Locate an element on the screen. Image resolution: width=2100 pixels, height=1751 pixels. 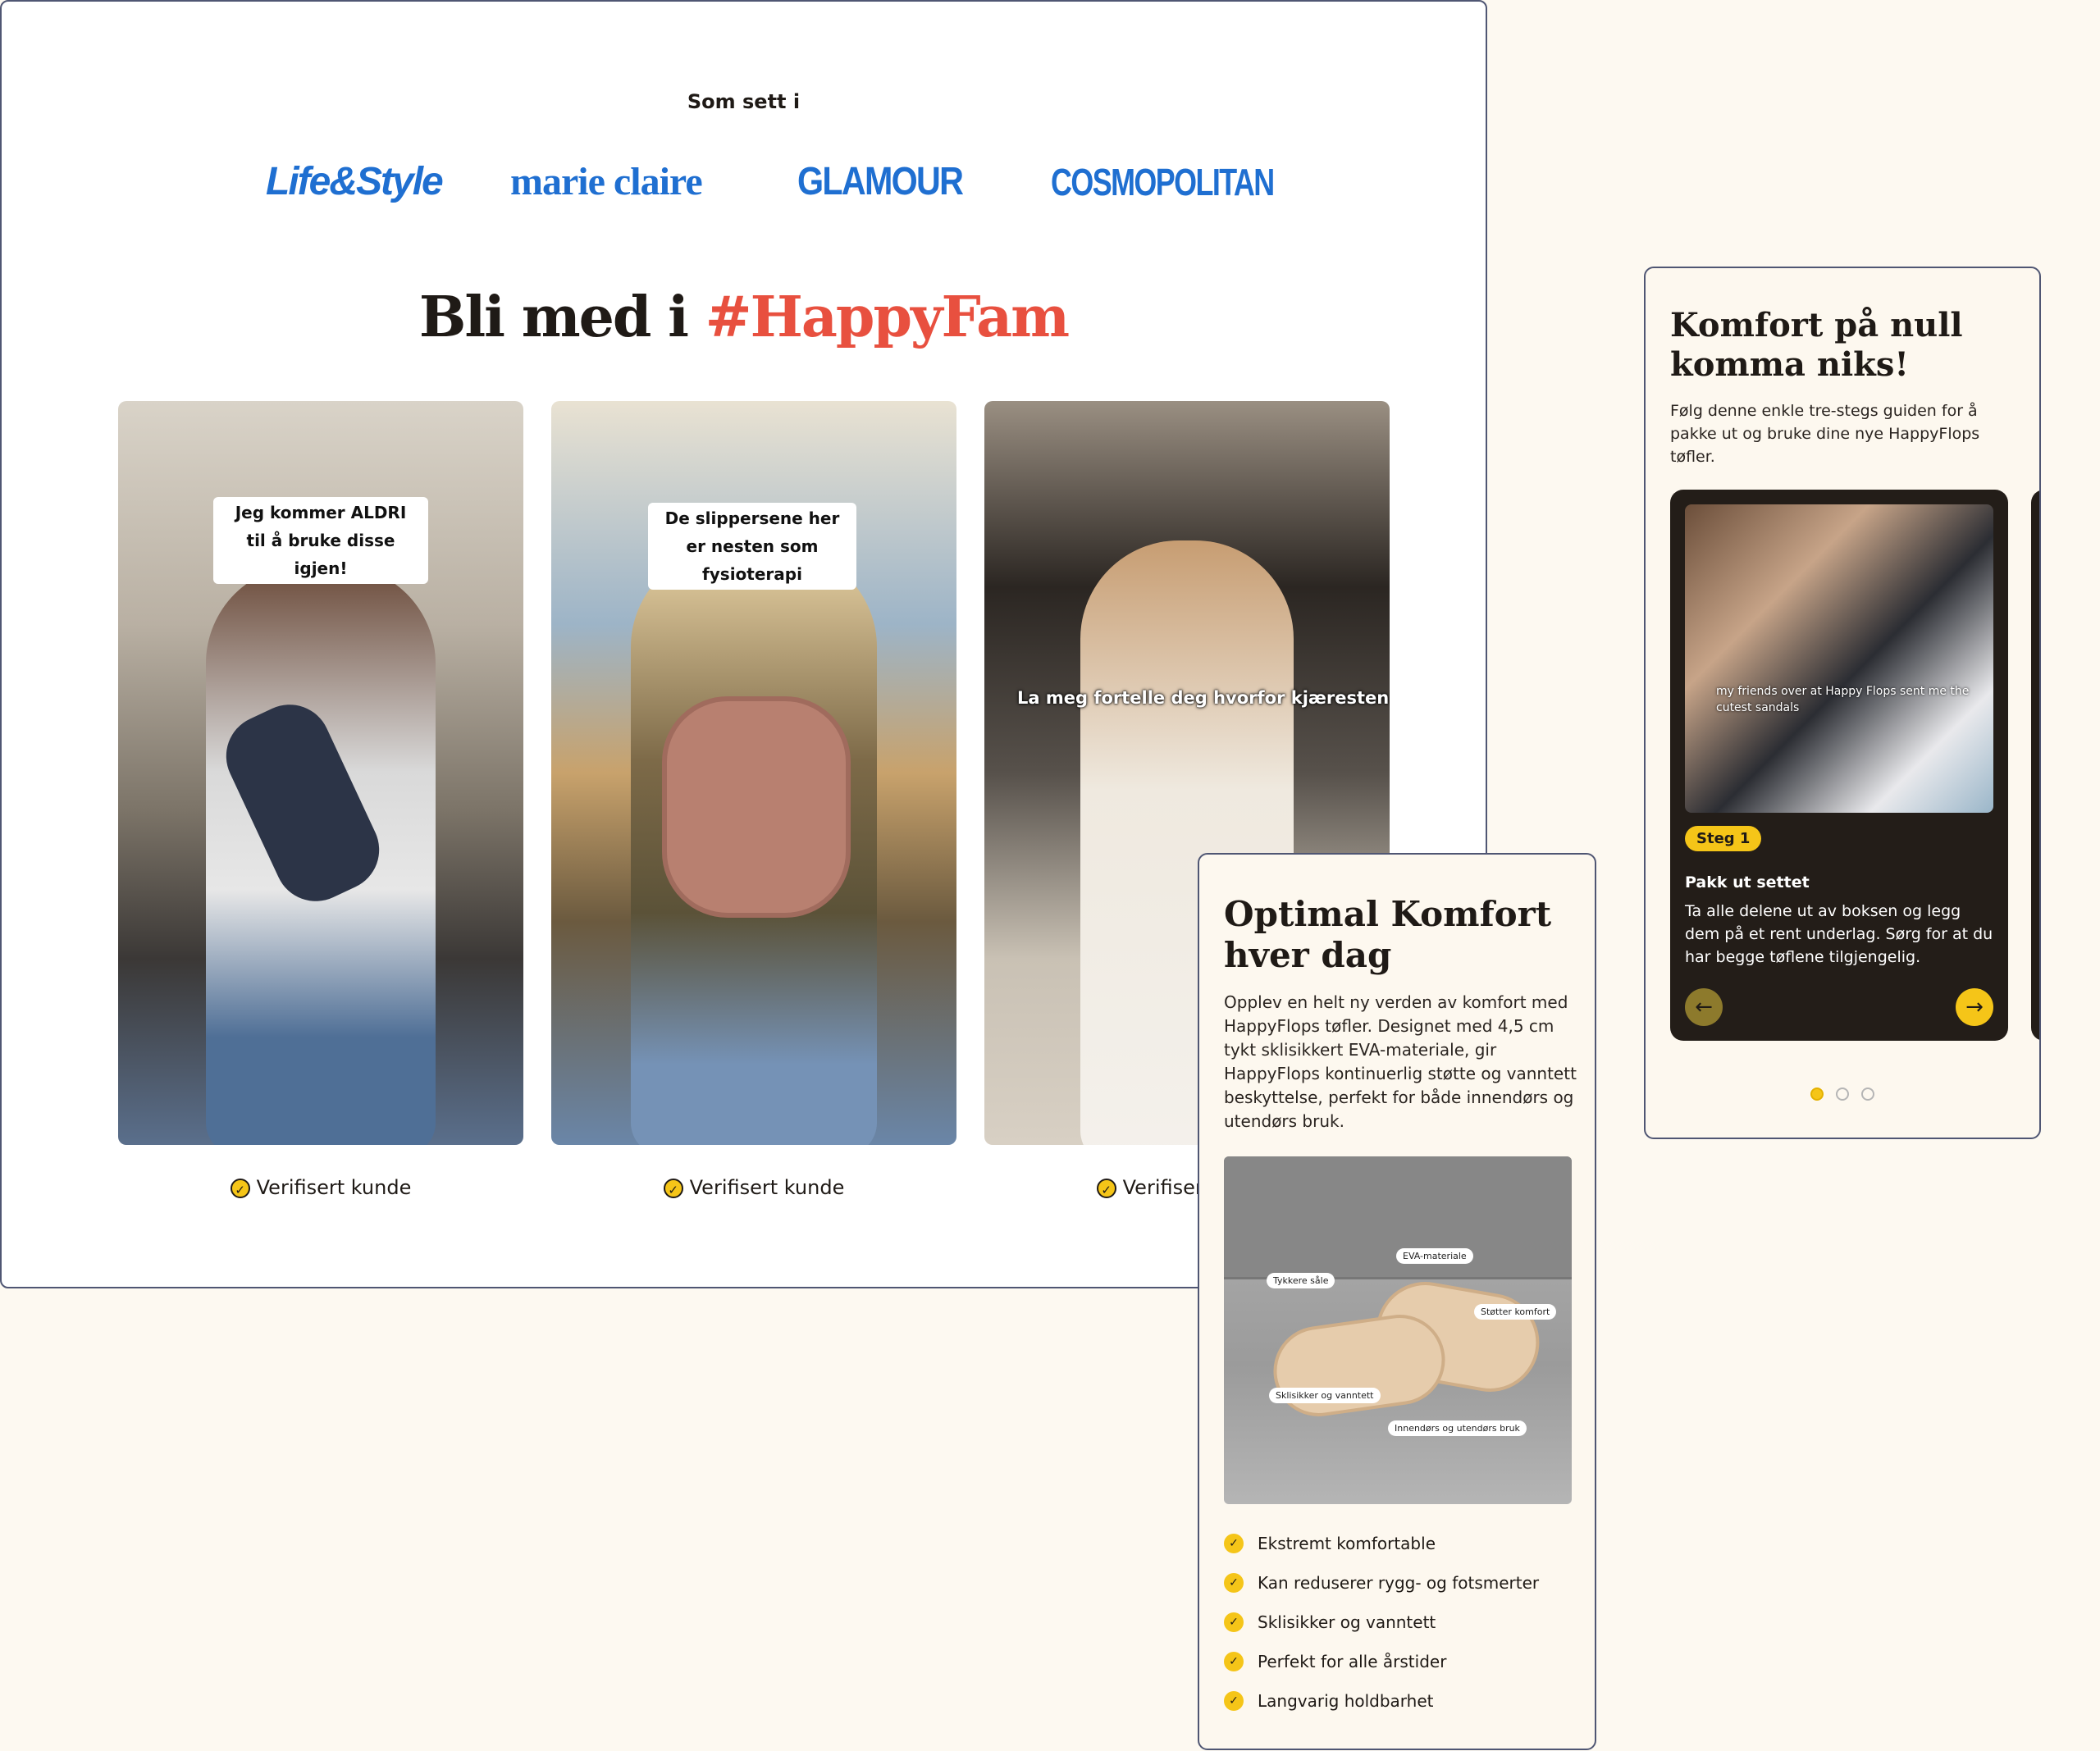
carousel-dots is located at coordinates (1842, 1096).